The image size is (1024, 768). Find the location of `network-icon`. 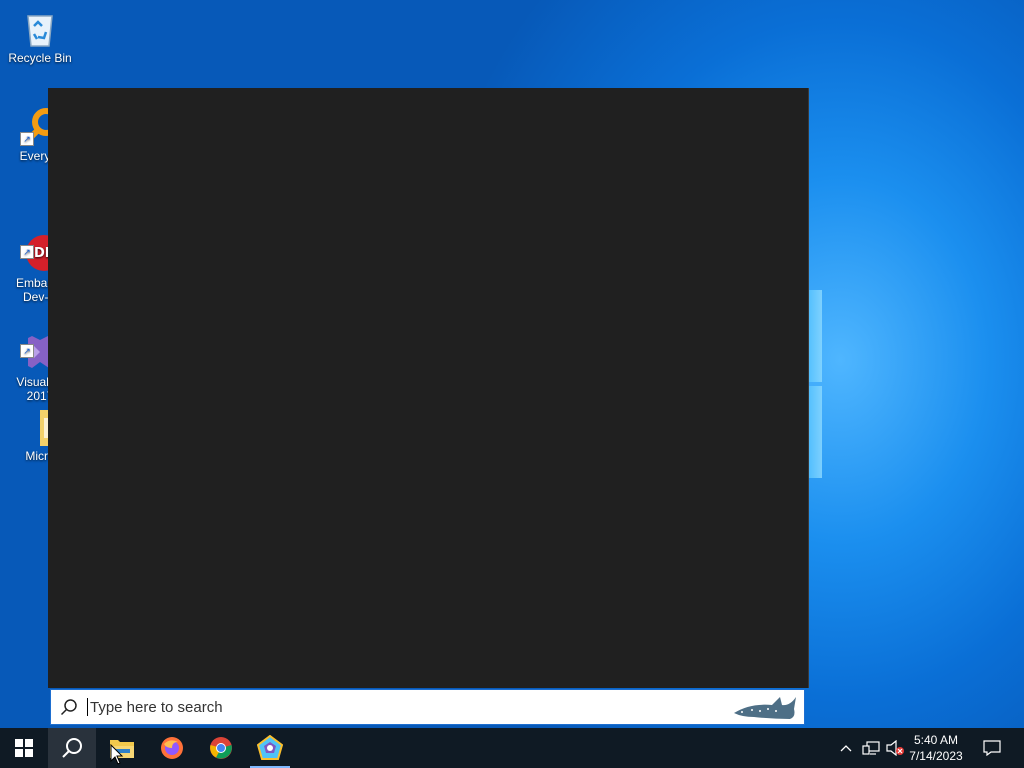

network-icon is located at coordinates (871, 748).